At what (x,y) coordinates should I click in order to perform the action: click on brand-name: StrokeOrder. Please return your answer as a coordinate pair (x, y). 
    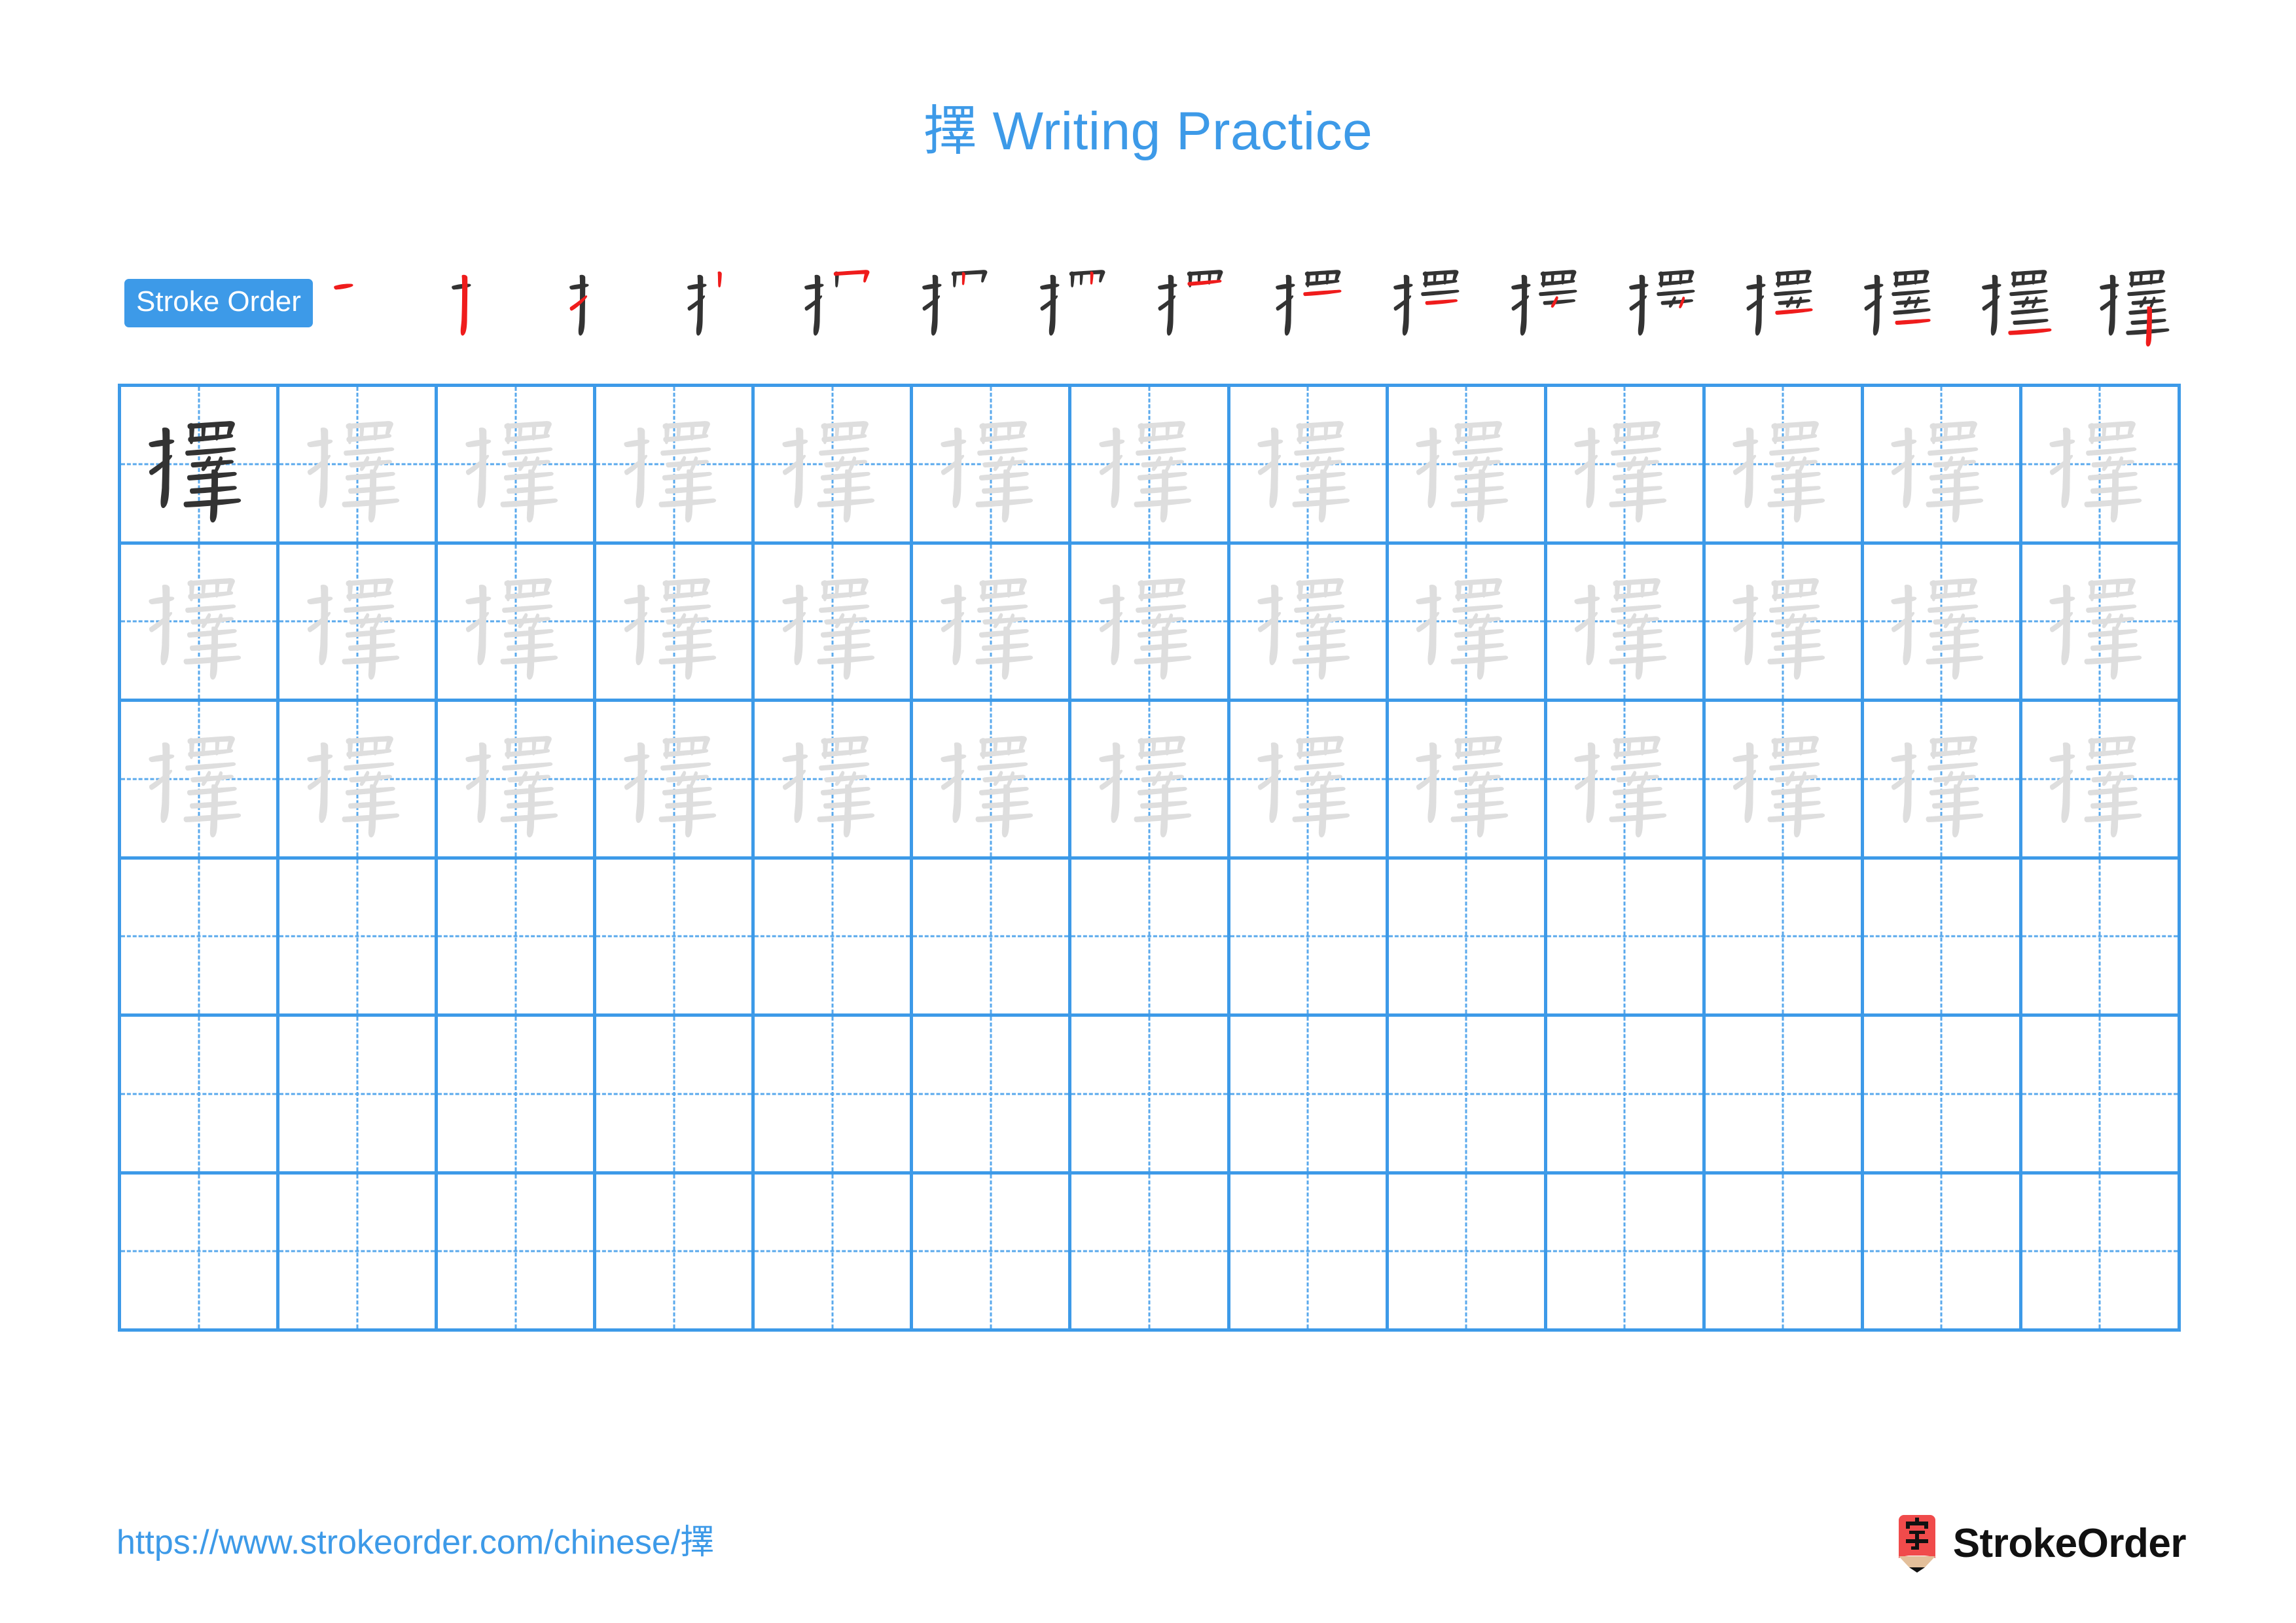
    Looking at the image, I should click on (2069, 1543).